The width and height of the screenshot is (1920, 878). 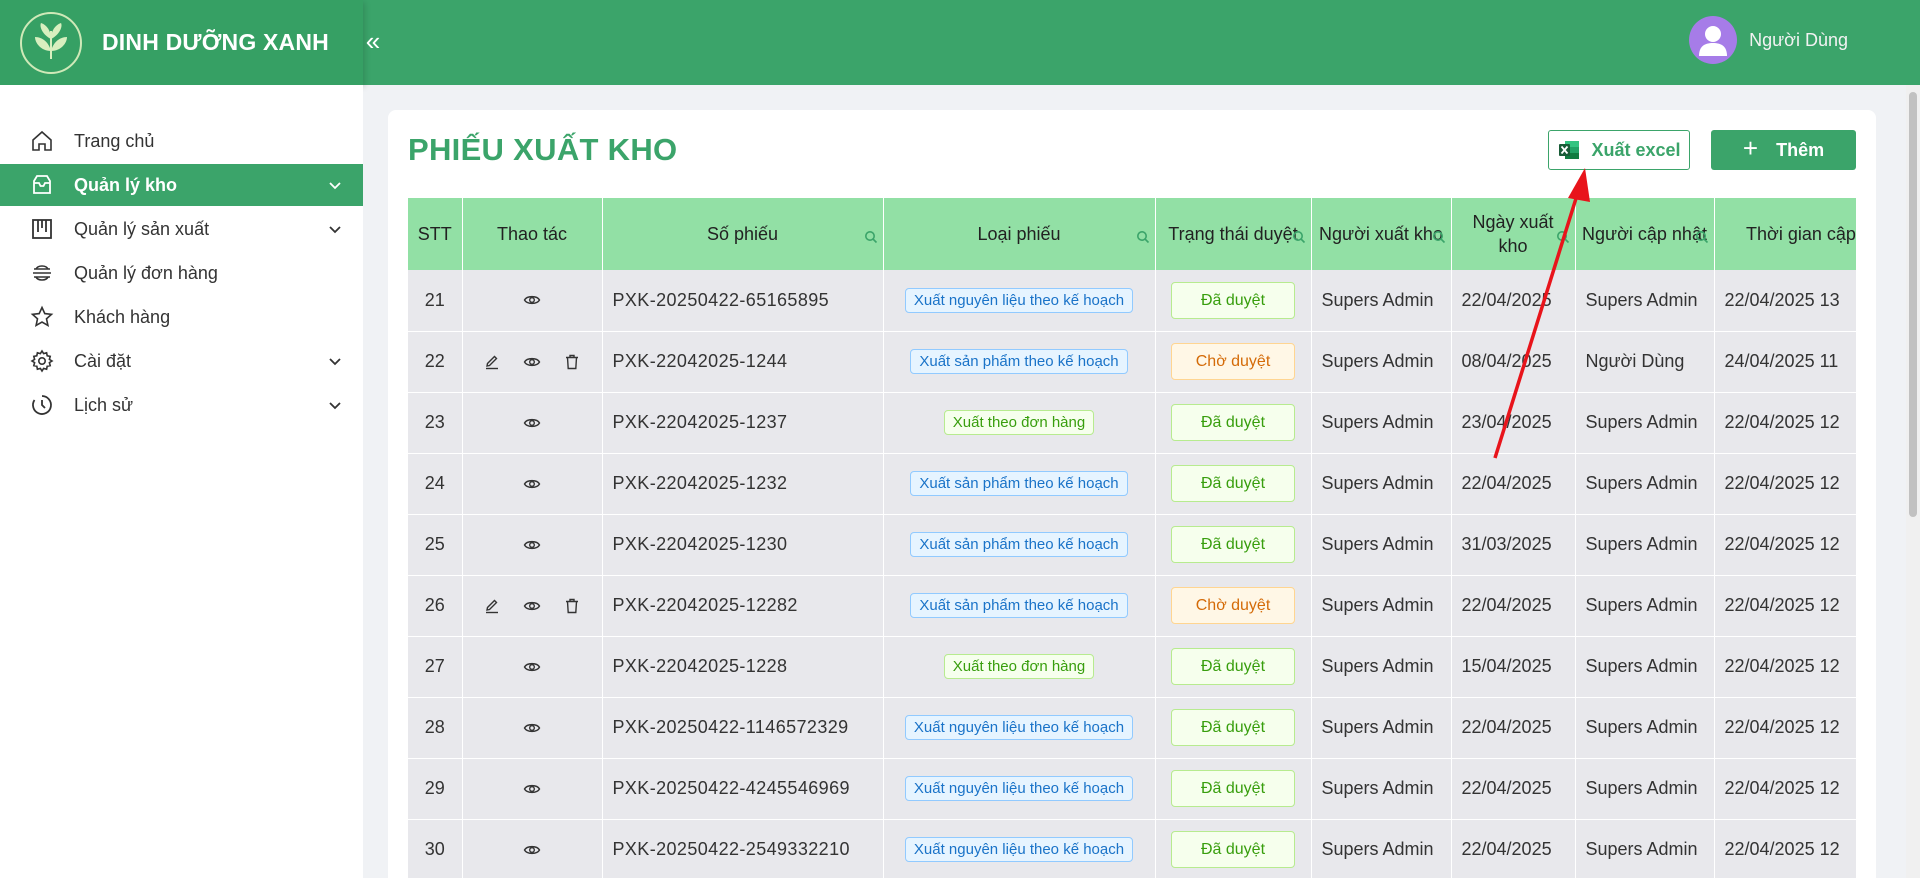 I want to click on sidebar-item-quan-ly-kho: Quản lý kho, so click(x=181, y=185).